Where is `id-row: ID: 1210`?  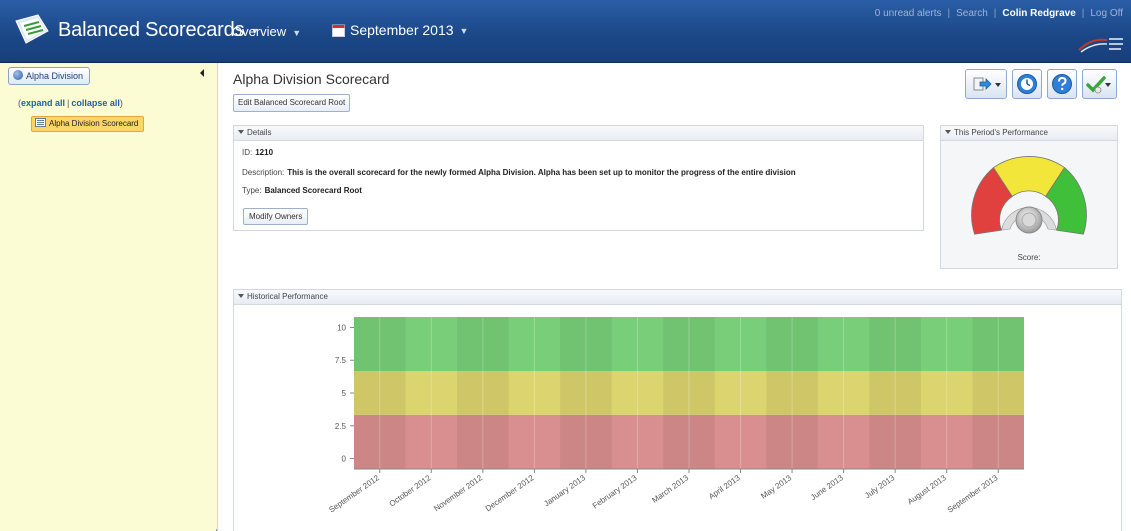
id-row: ID: 1210 is located at coordinates (258, 152).